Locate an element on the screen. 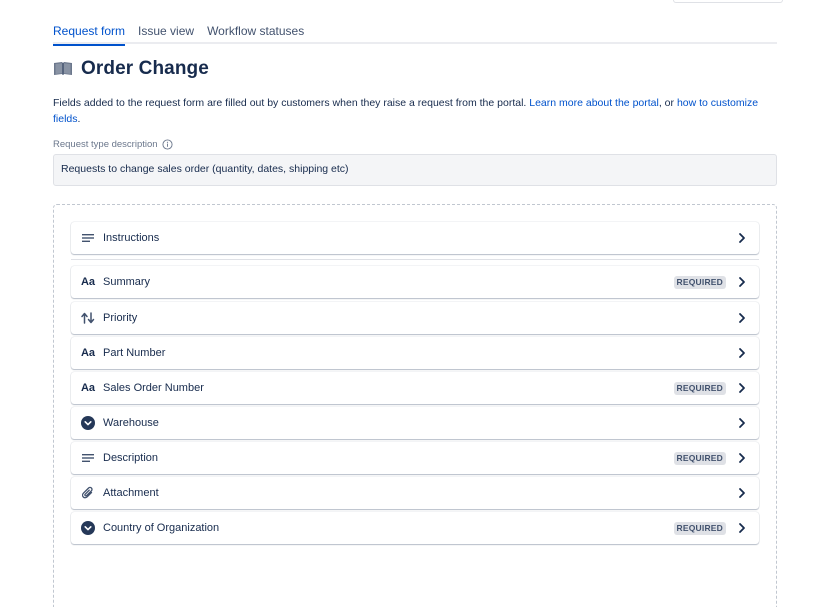 Image resolution: width=833 pixels, height=607 pixels. field-row: Aa Summary REQUIRED is located at coordinates (415, 282).